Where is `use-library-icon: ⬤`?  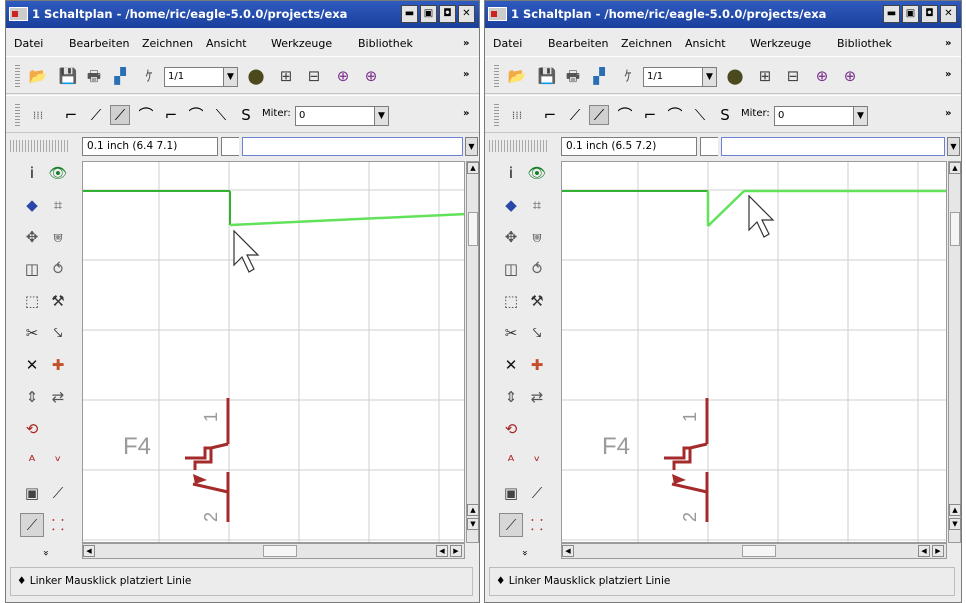
use-library-icon: ⬤ is located at coordinates (256, 76).